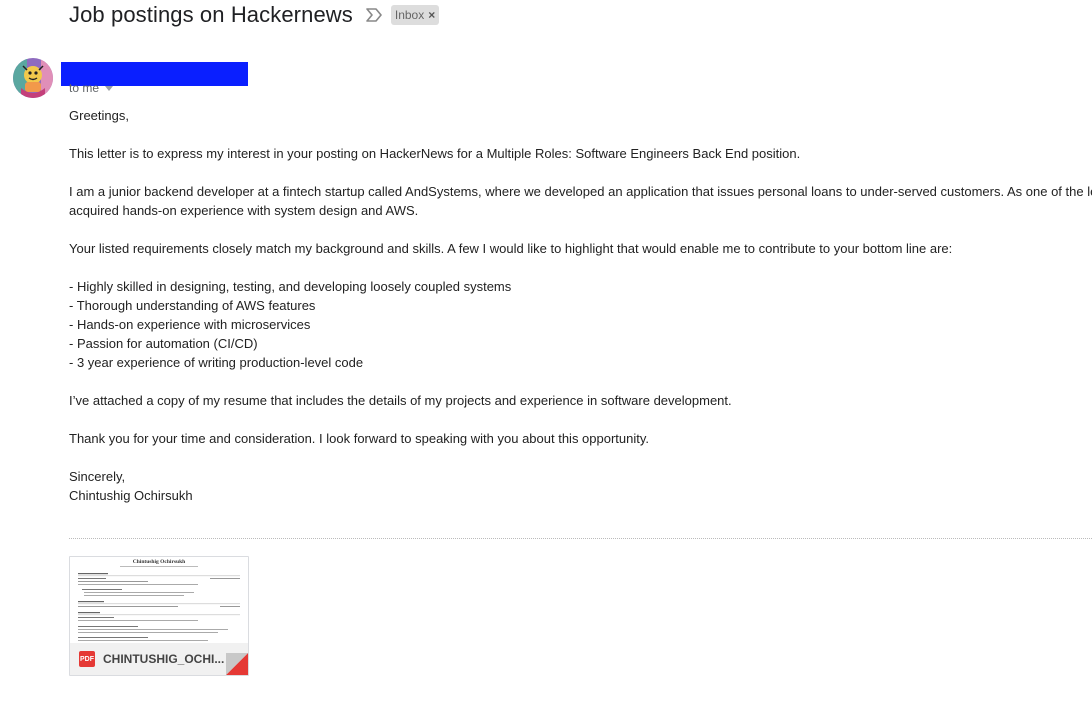 Image resolution: width=1092 pixels, height=706 pixels. What do you see at coordinates (374, 15) in the screenshot?
I see `importance-marker-icon` at bounding box center [374, 15].